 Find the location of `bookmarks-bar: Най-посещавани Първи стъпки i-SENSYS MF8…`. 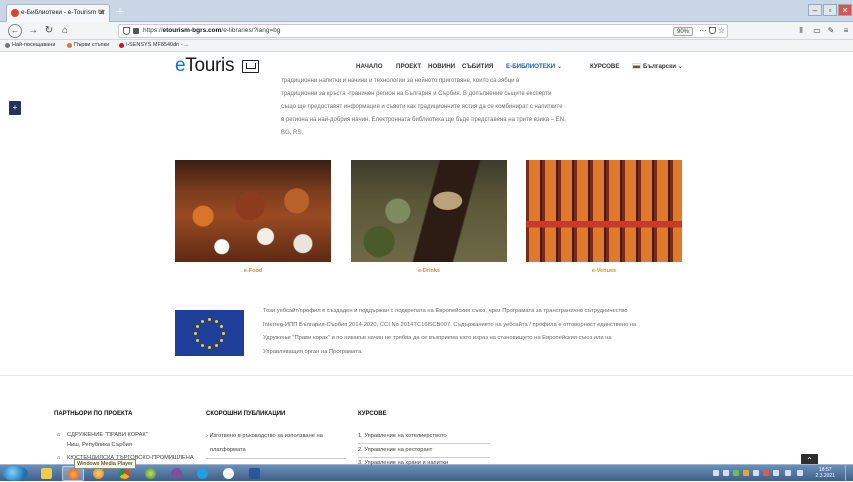

bookmarks-bar: Най-посещавани Първи стъпки i-SENSYS MF8… is located at coordinates (426, 46).